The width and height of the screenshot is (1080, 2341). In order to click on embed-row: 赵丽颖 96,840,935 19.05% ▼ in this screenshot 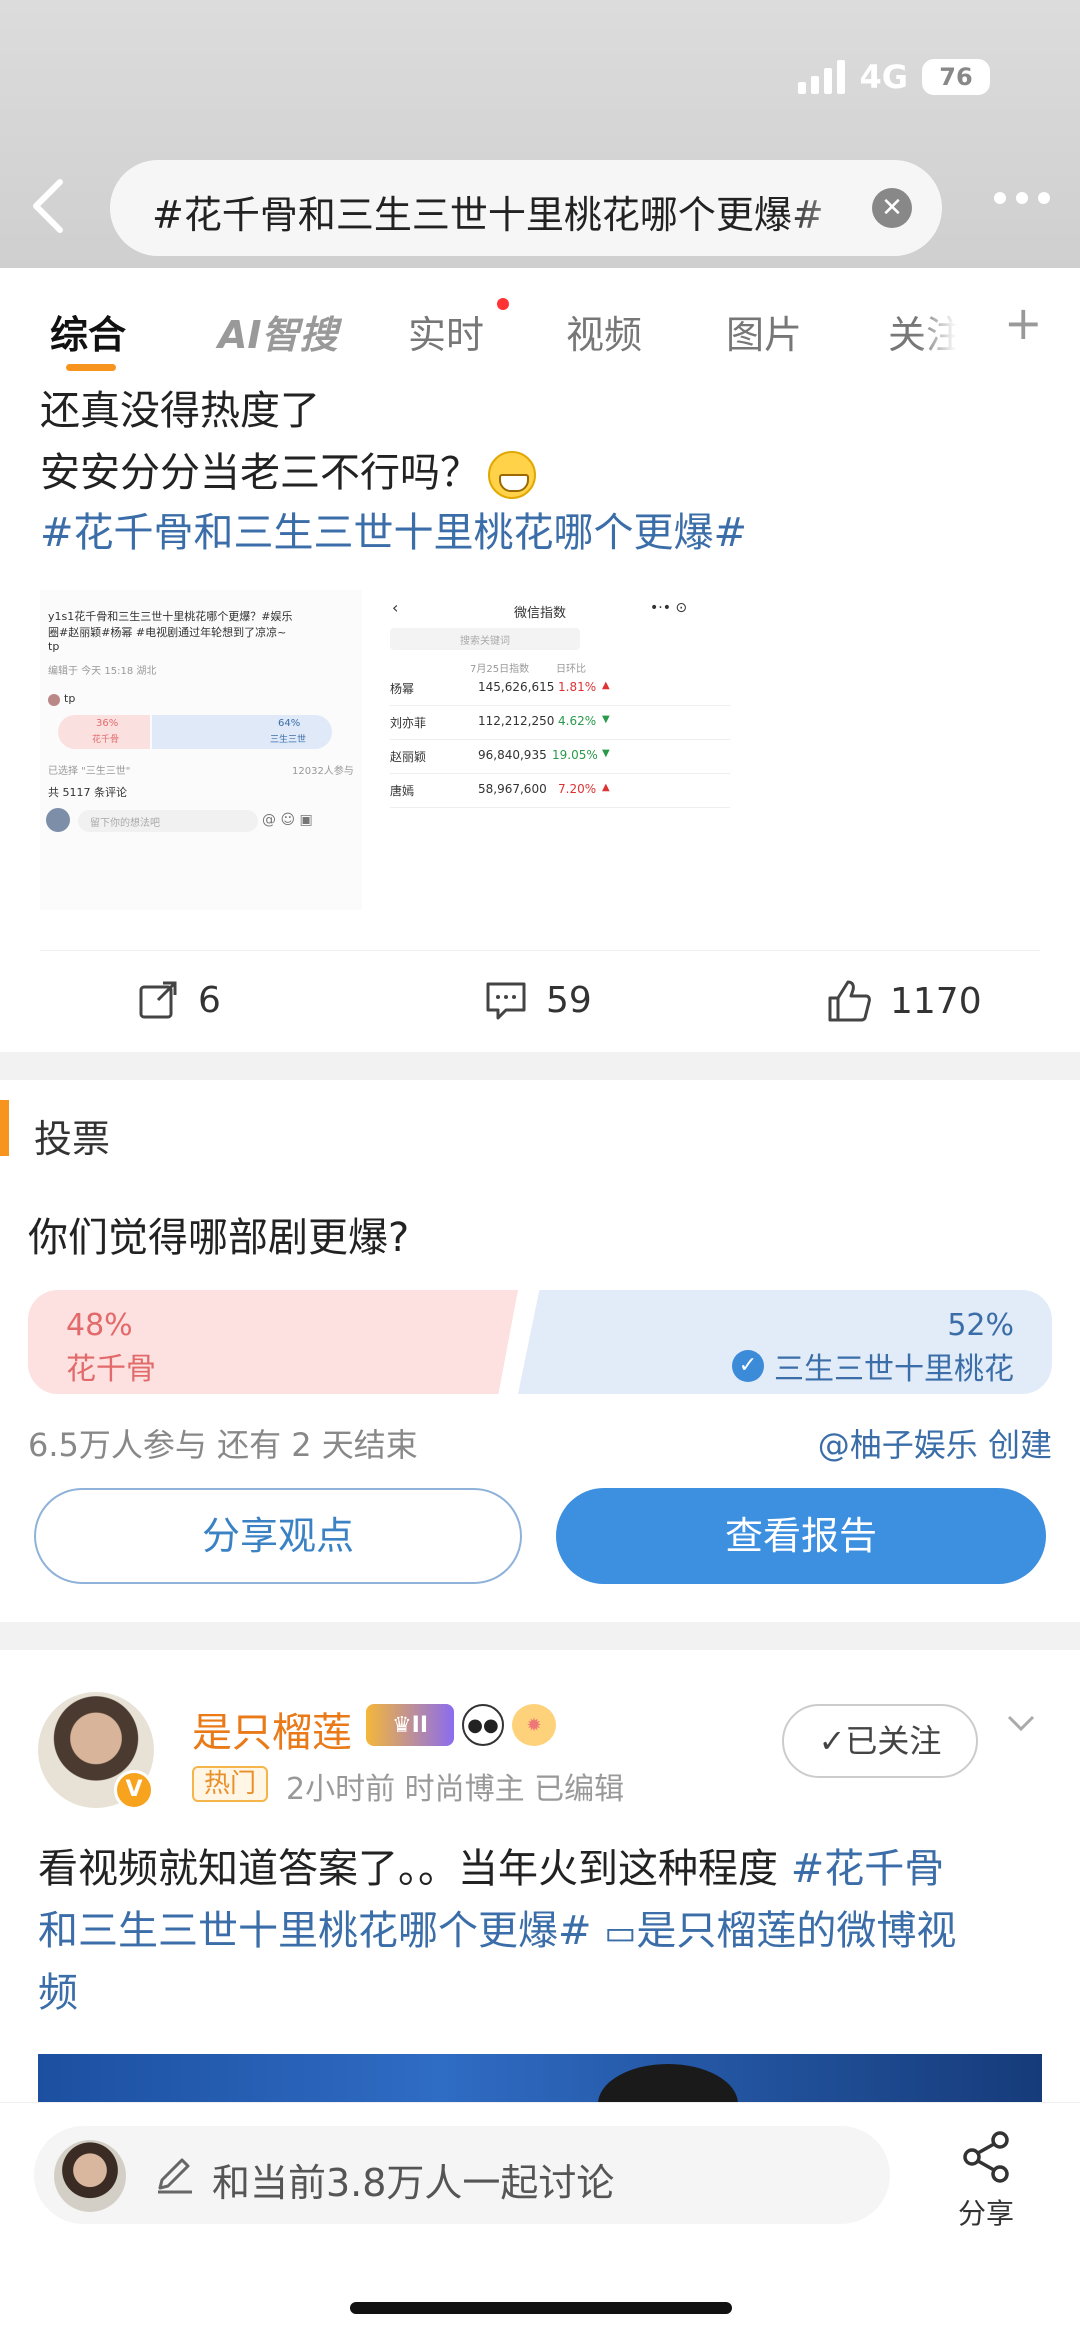, I will do `click(560, 757)`.